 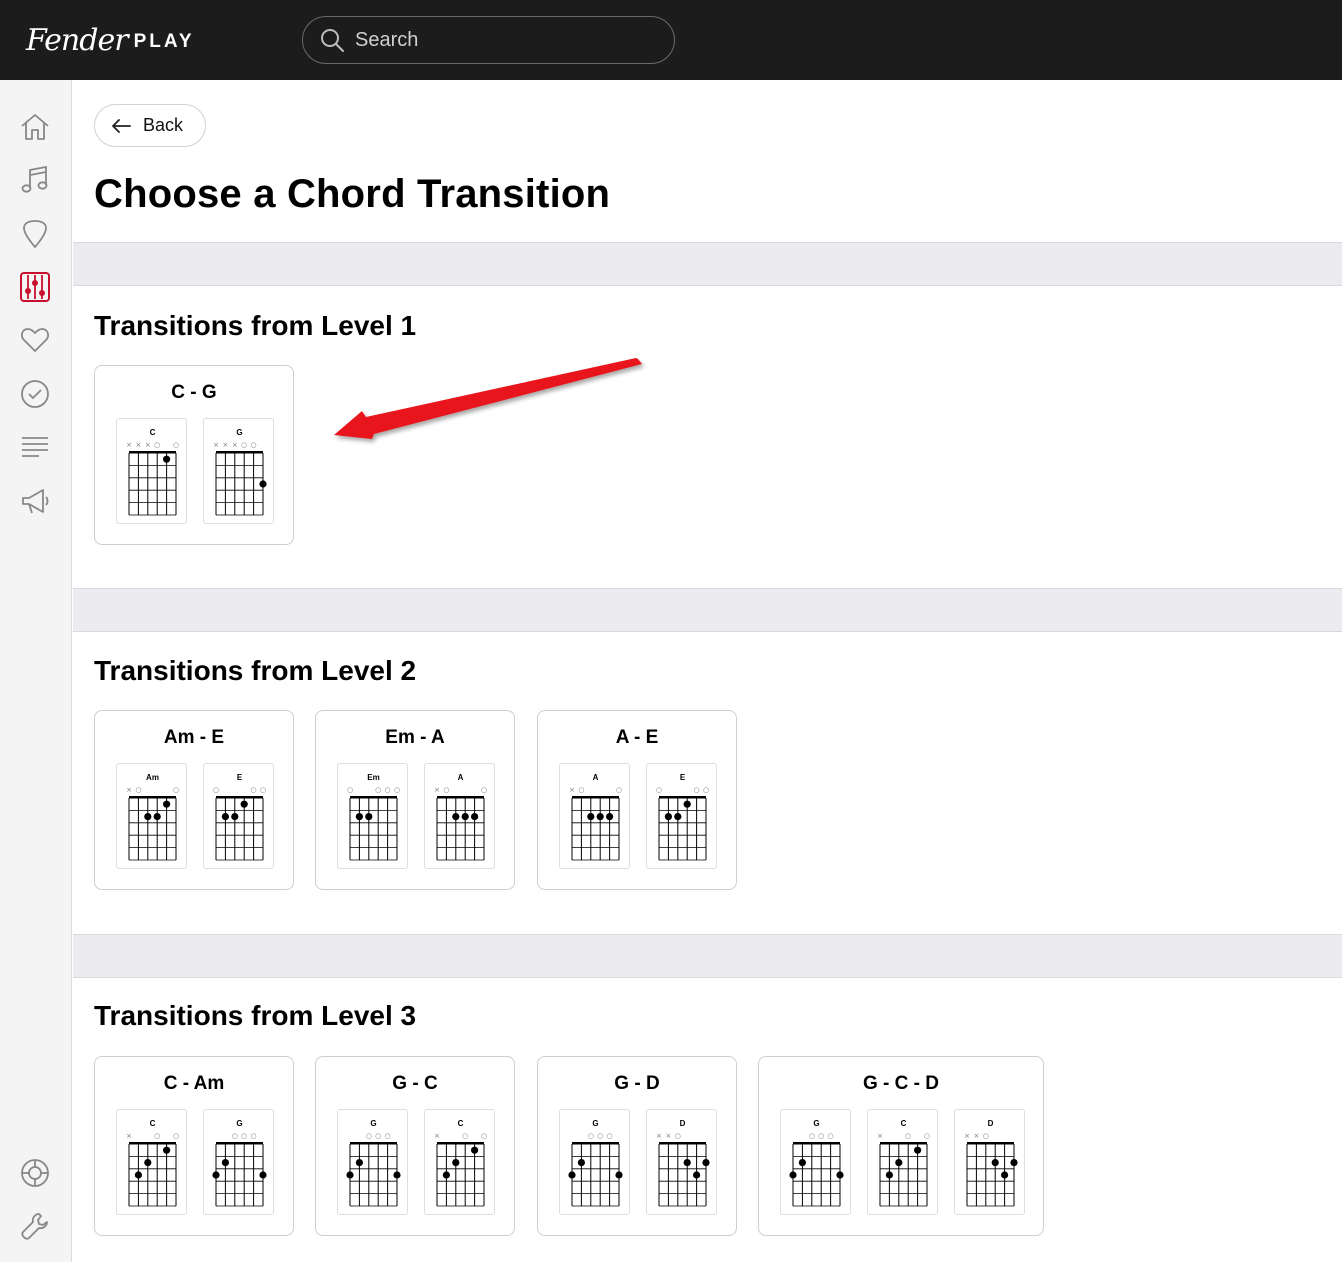 What do you see at coordinates (163, 125) in the screenshot?
I see `back-button-label: Back` at bounding box center [163, 125].